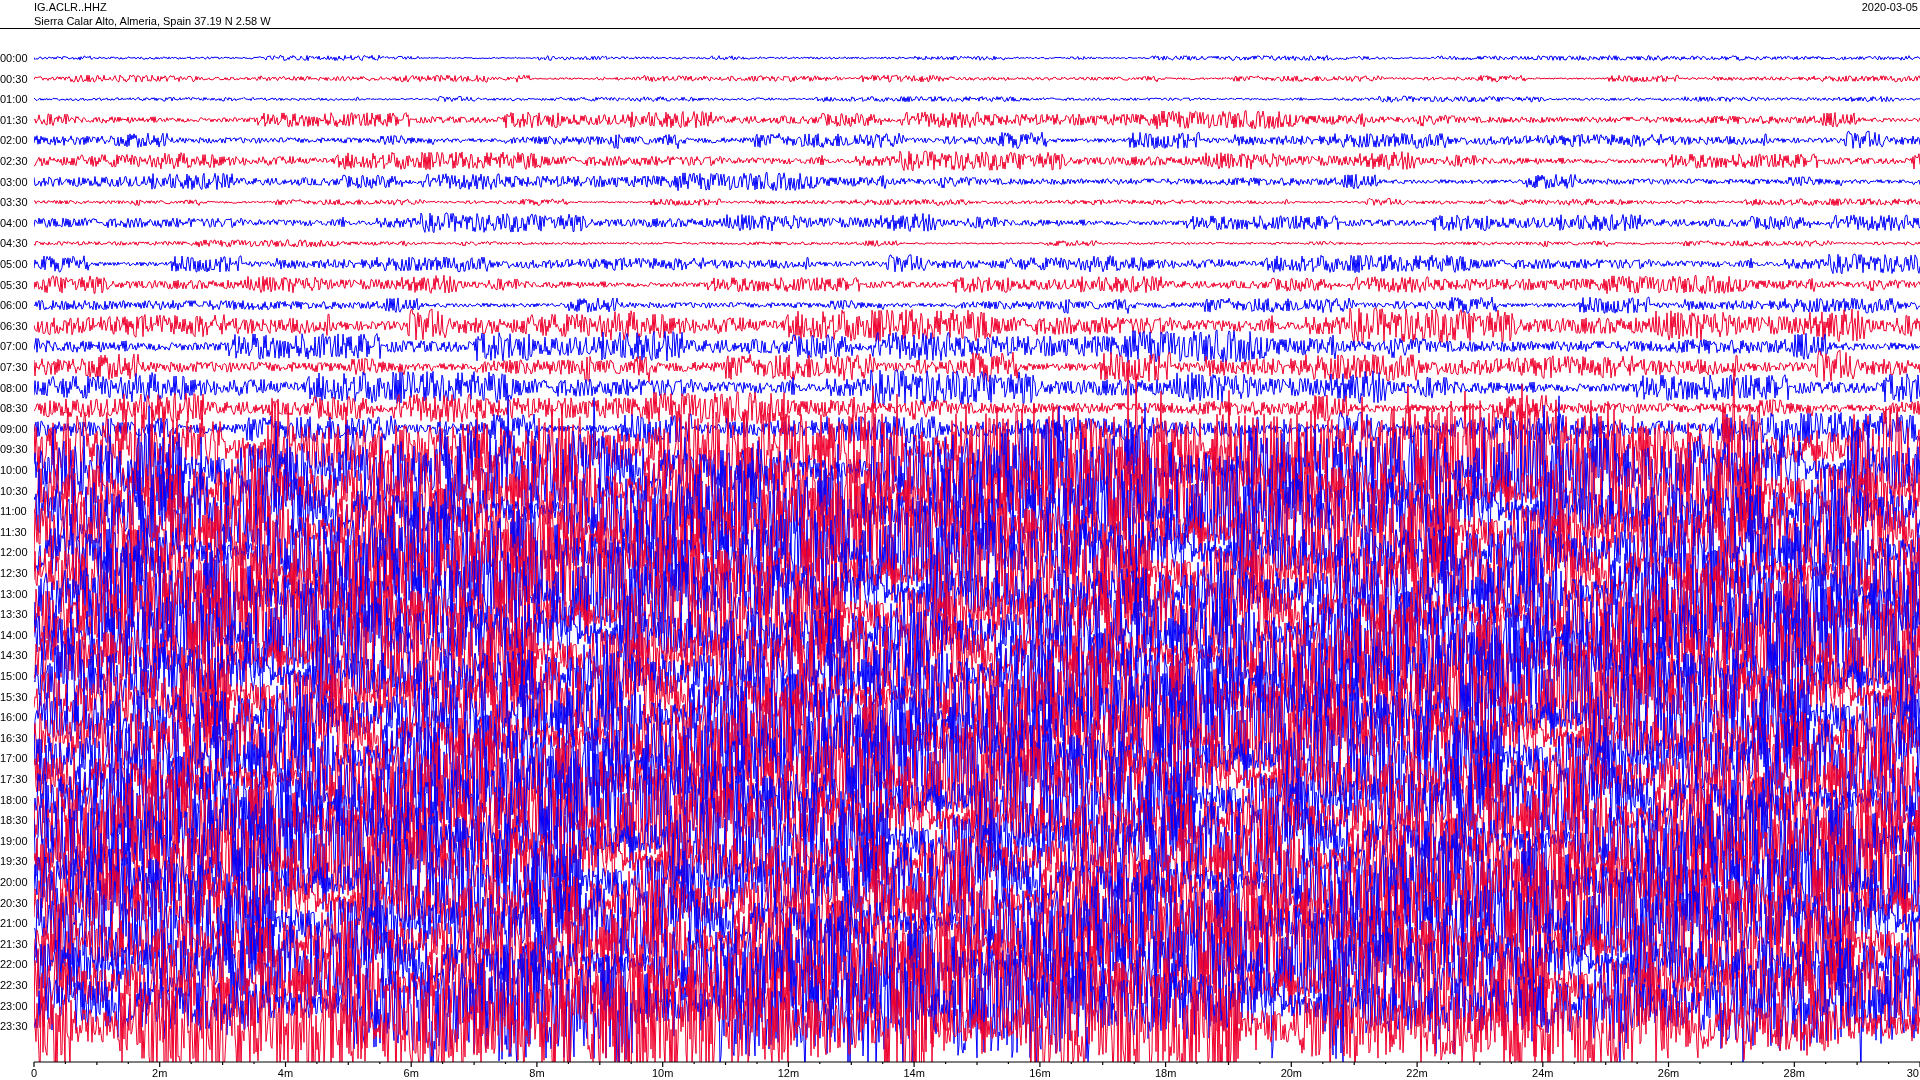 Image resolution: width=1920 pixels, height=1080 pixels. Describe the element at coordinates (14, 161) in the screenshot. I see `time-label: 02:30` at that location.